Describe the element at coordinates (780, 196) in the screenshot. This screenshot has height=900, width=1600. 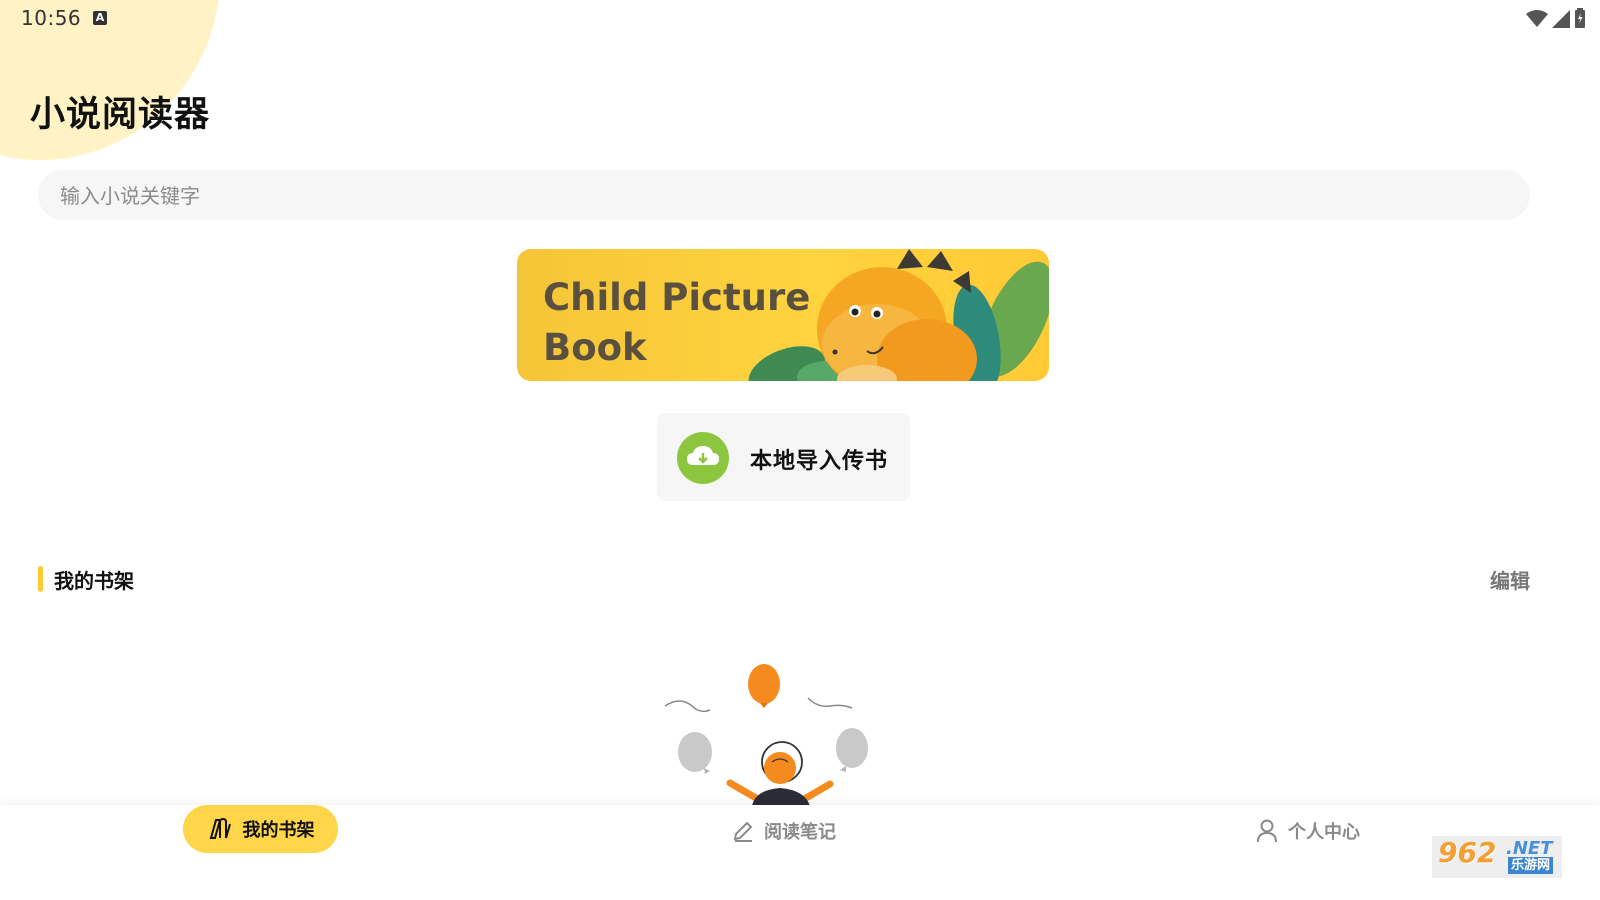
I see `search-input` at that location.